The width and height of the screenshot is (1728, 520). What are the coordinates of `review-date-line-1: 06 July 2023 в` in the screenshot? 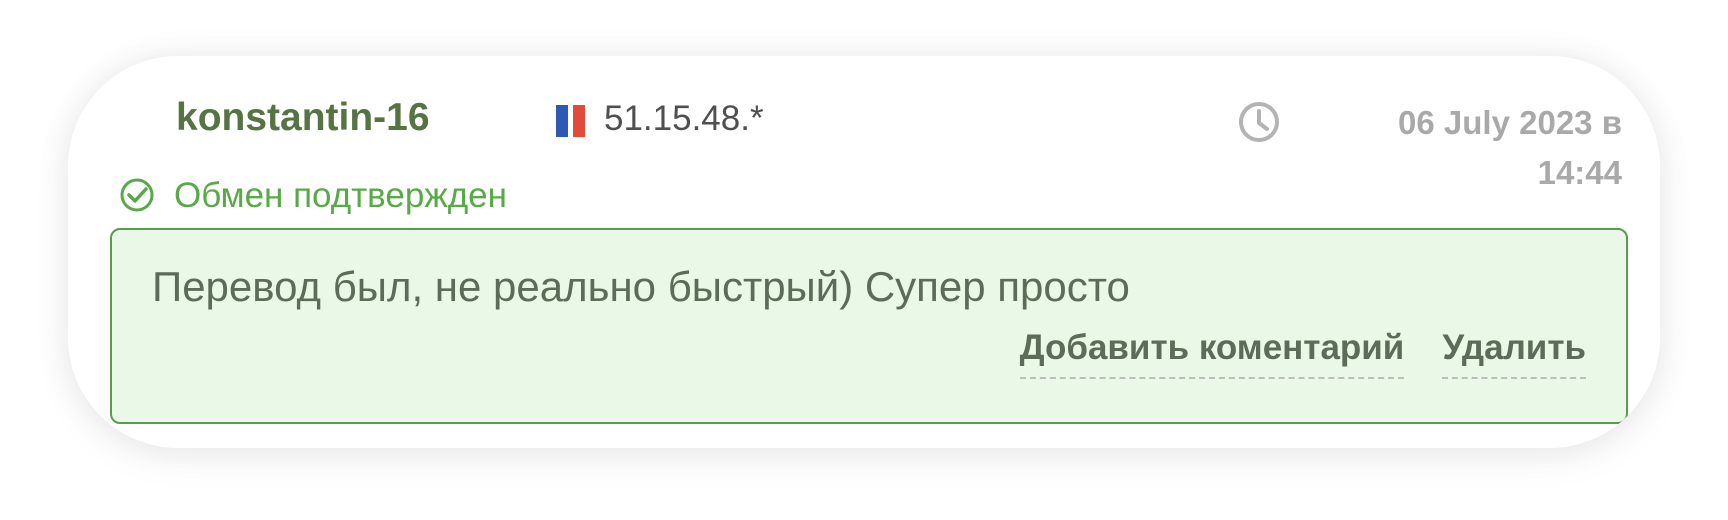 It's located at (1510, 122).